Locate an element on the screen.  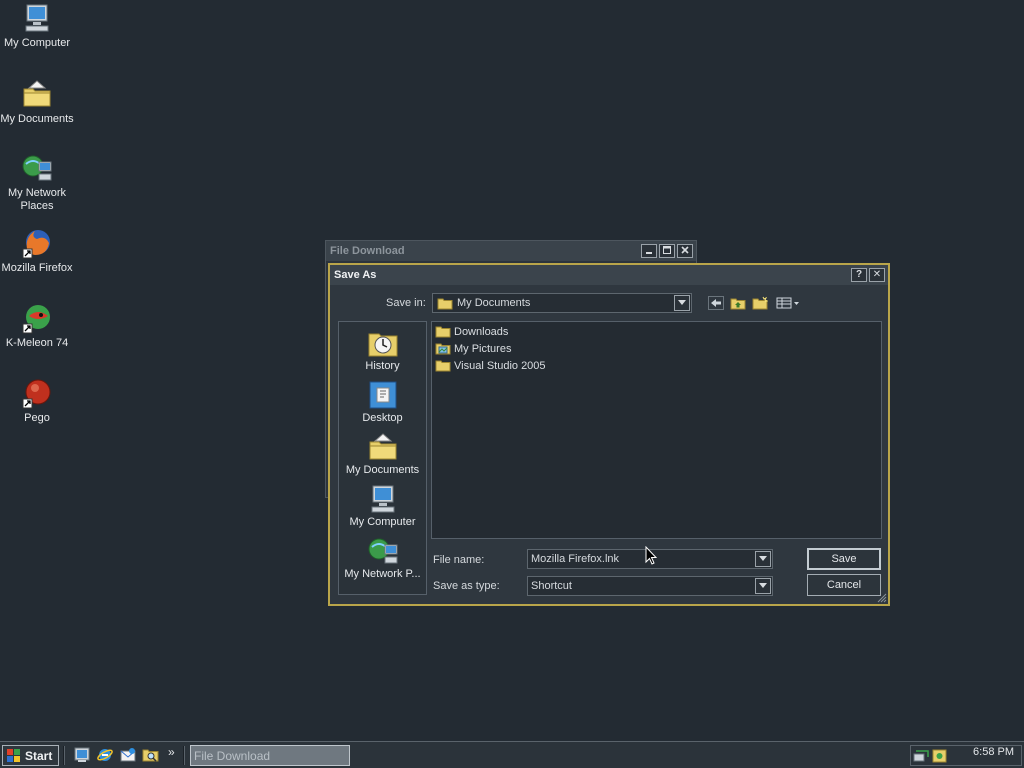
desktop-icon-my-documents: My Documents is located at coordinates (37, 102).